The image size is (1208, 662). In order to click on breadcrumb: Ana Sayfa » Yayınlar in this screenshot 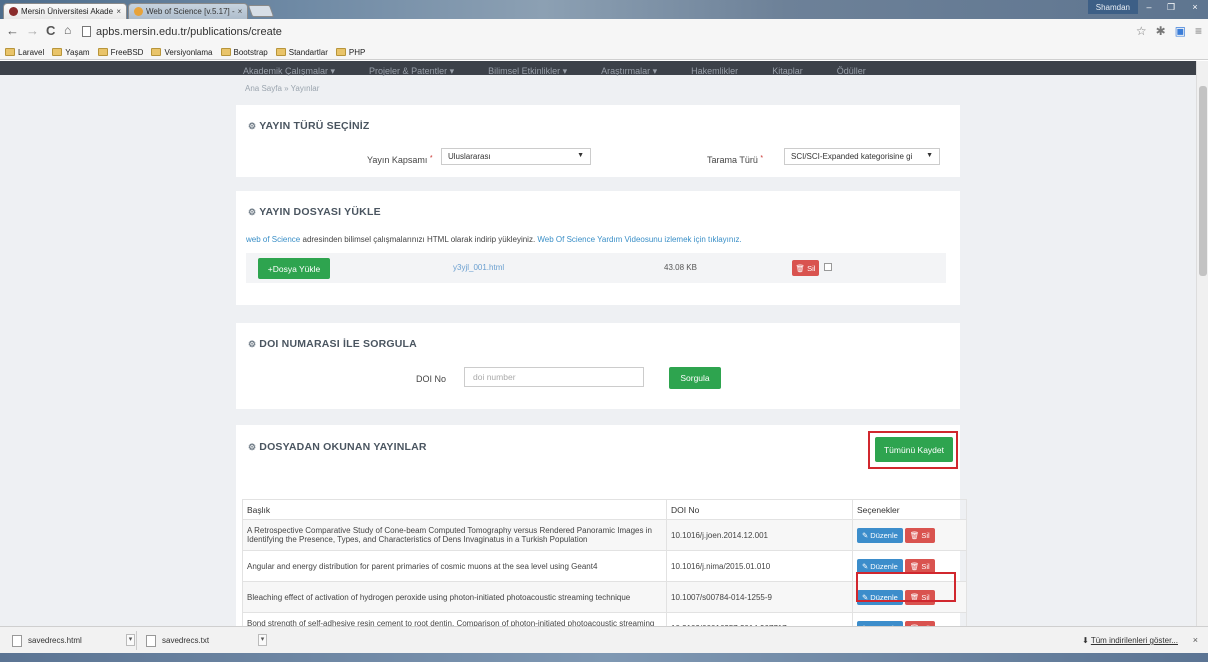, I will do `click(282, 88)`.